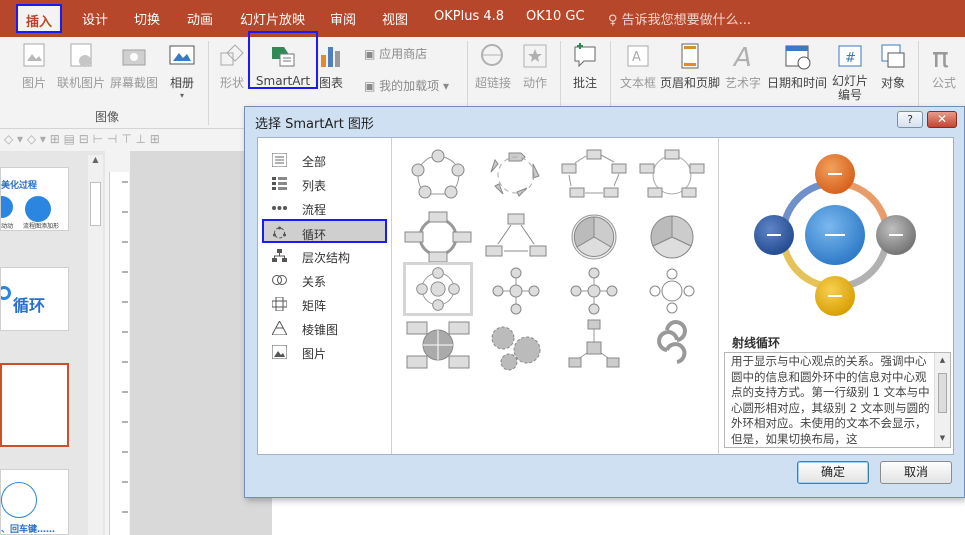  I want to click on ruler-ticks-icon, so click(125, 347).